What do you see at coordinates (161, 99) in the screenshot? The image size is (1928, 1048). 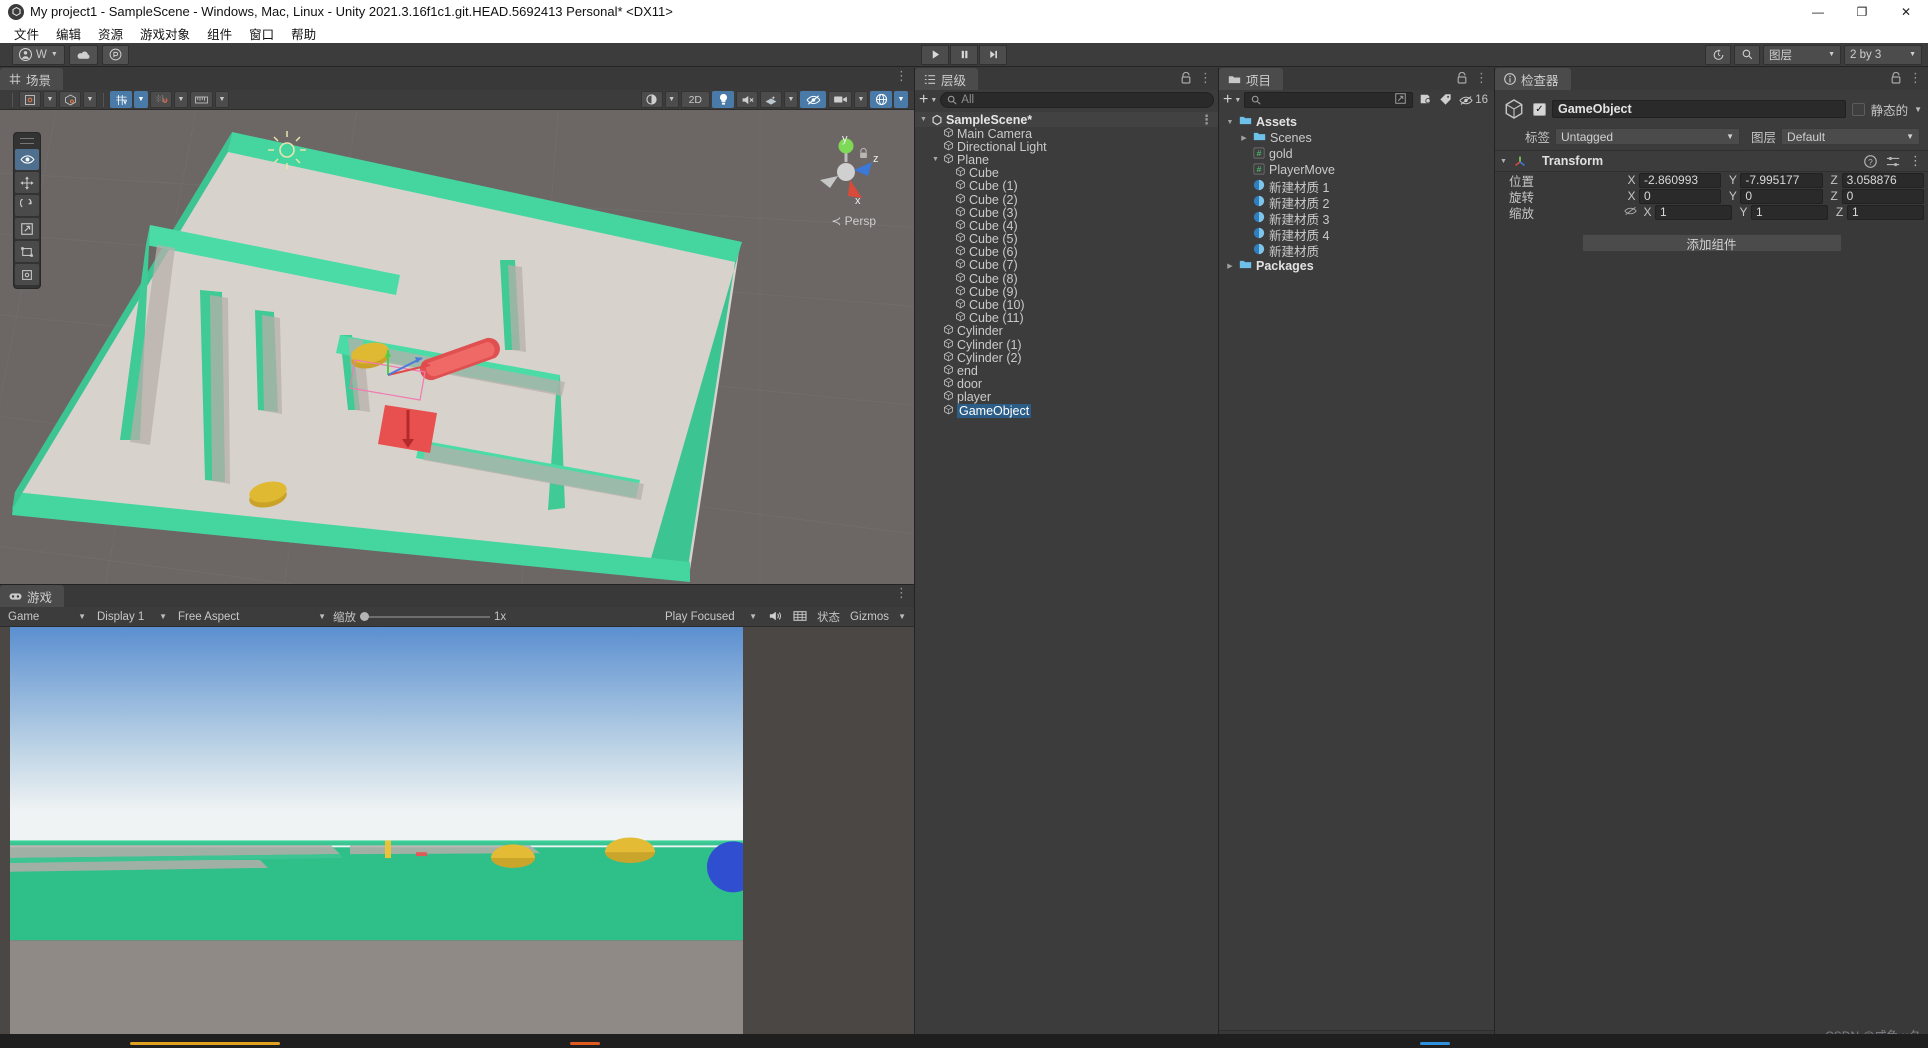 I see `magnet-snap-button` at bounding box center [161, 99].